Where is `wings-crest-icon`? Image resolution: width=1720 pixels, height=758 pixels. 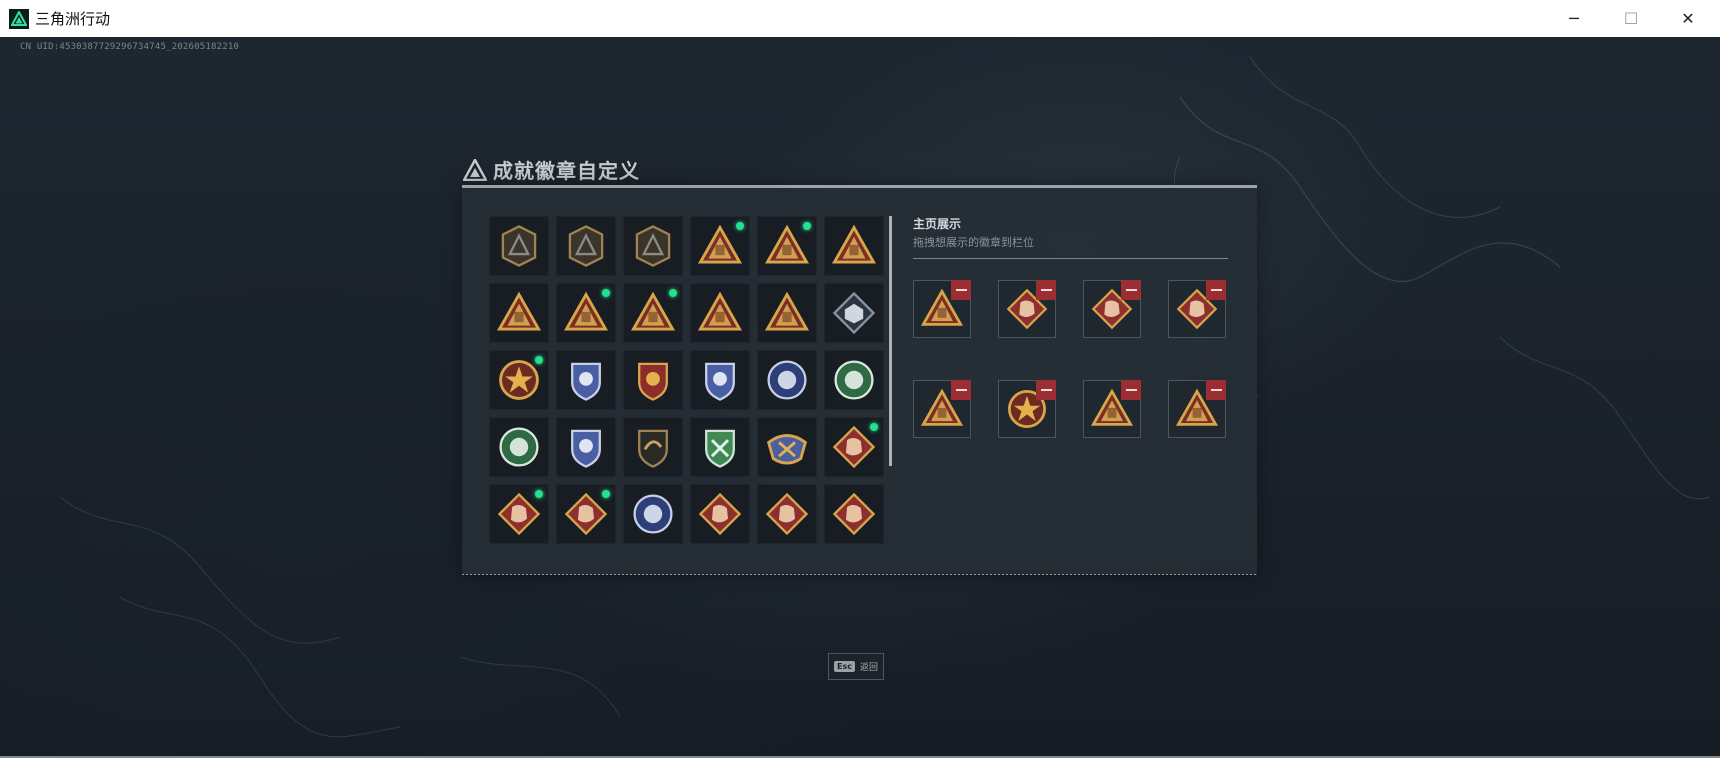 wings-crest-icon is located at coordinates (787, 447).